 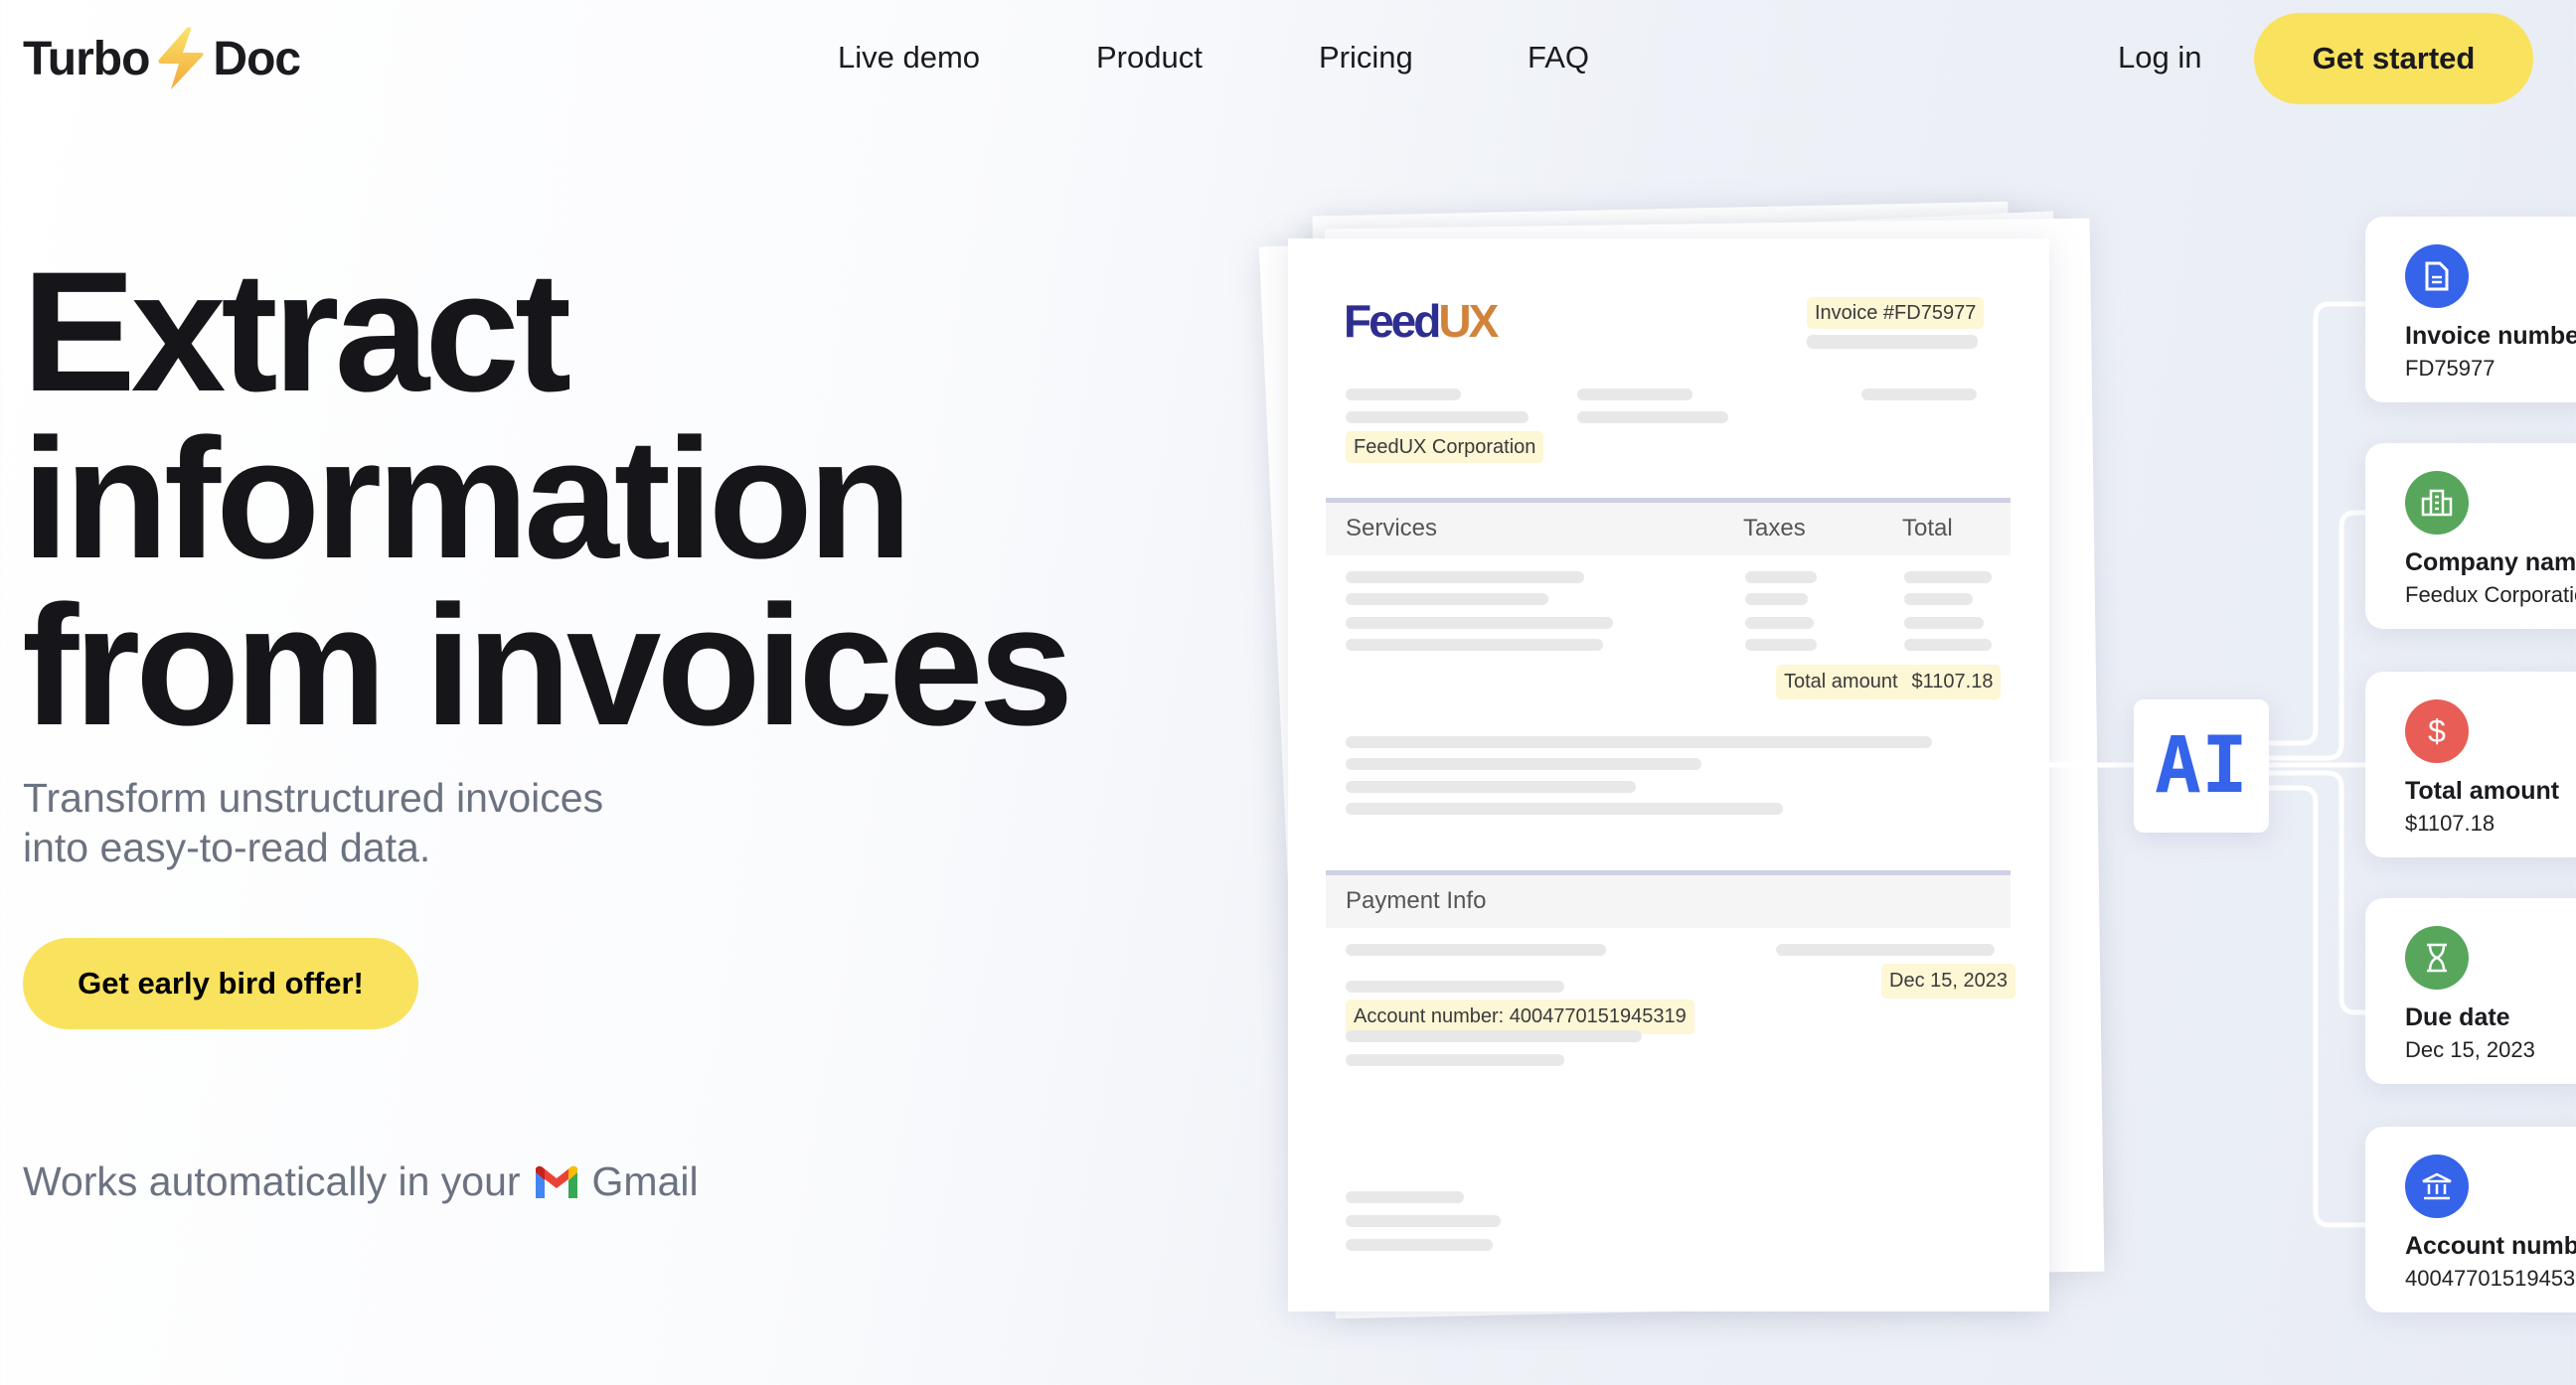 I want to click on field-value: 4004770151945319, so click(x=2490, y=1279).